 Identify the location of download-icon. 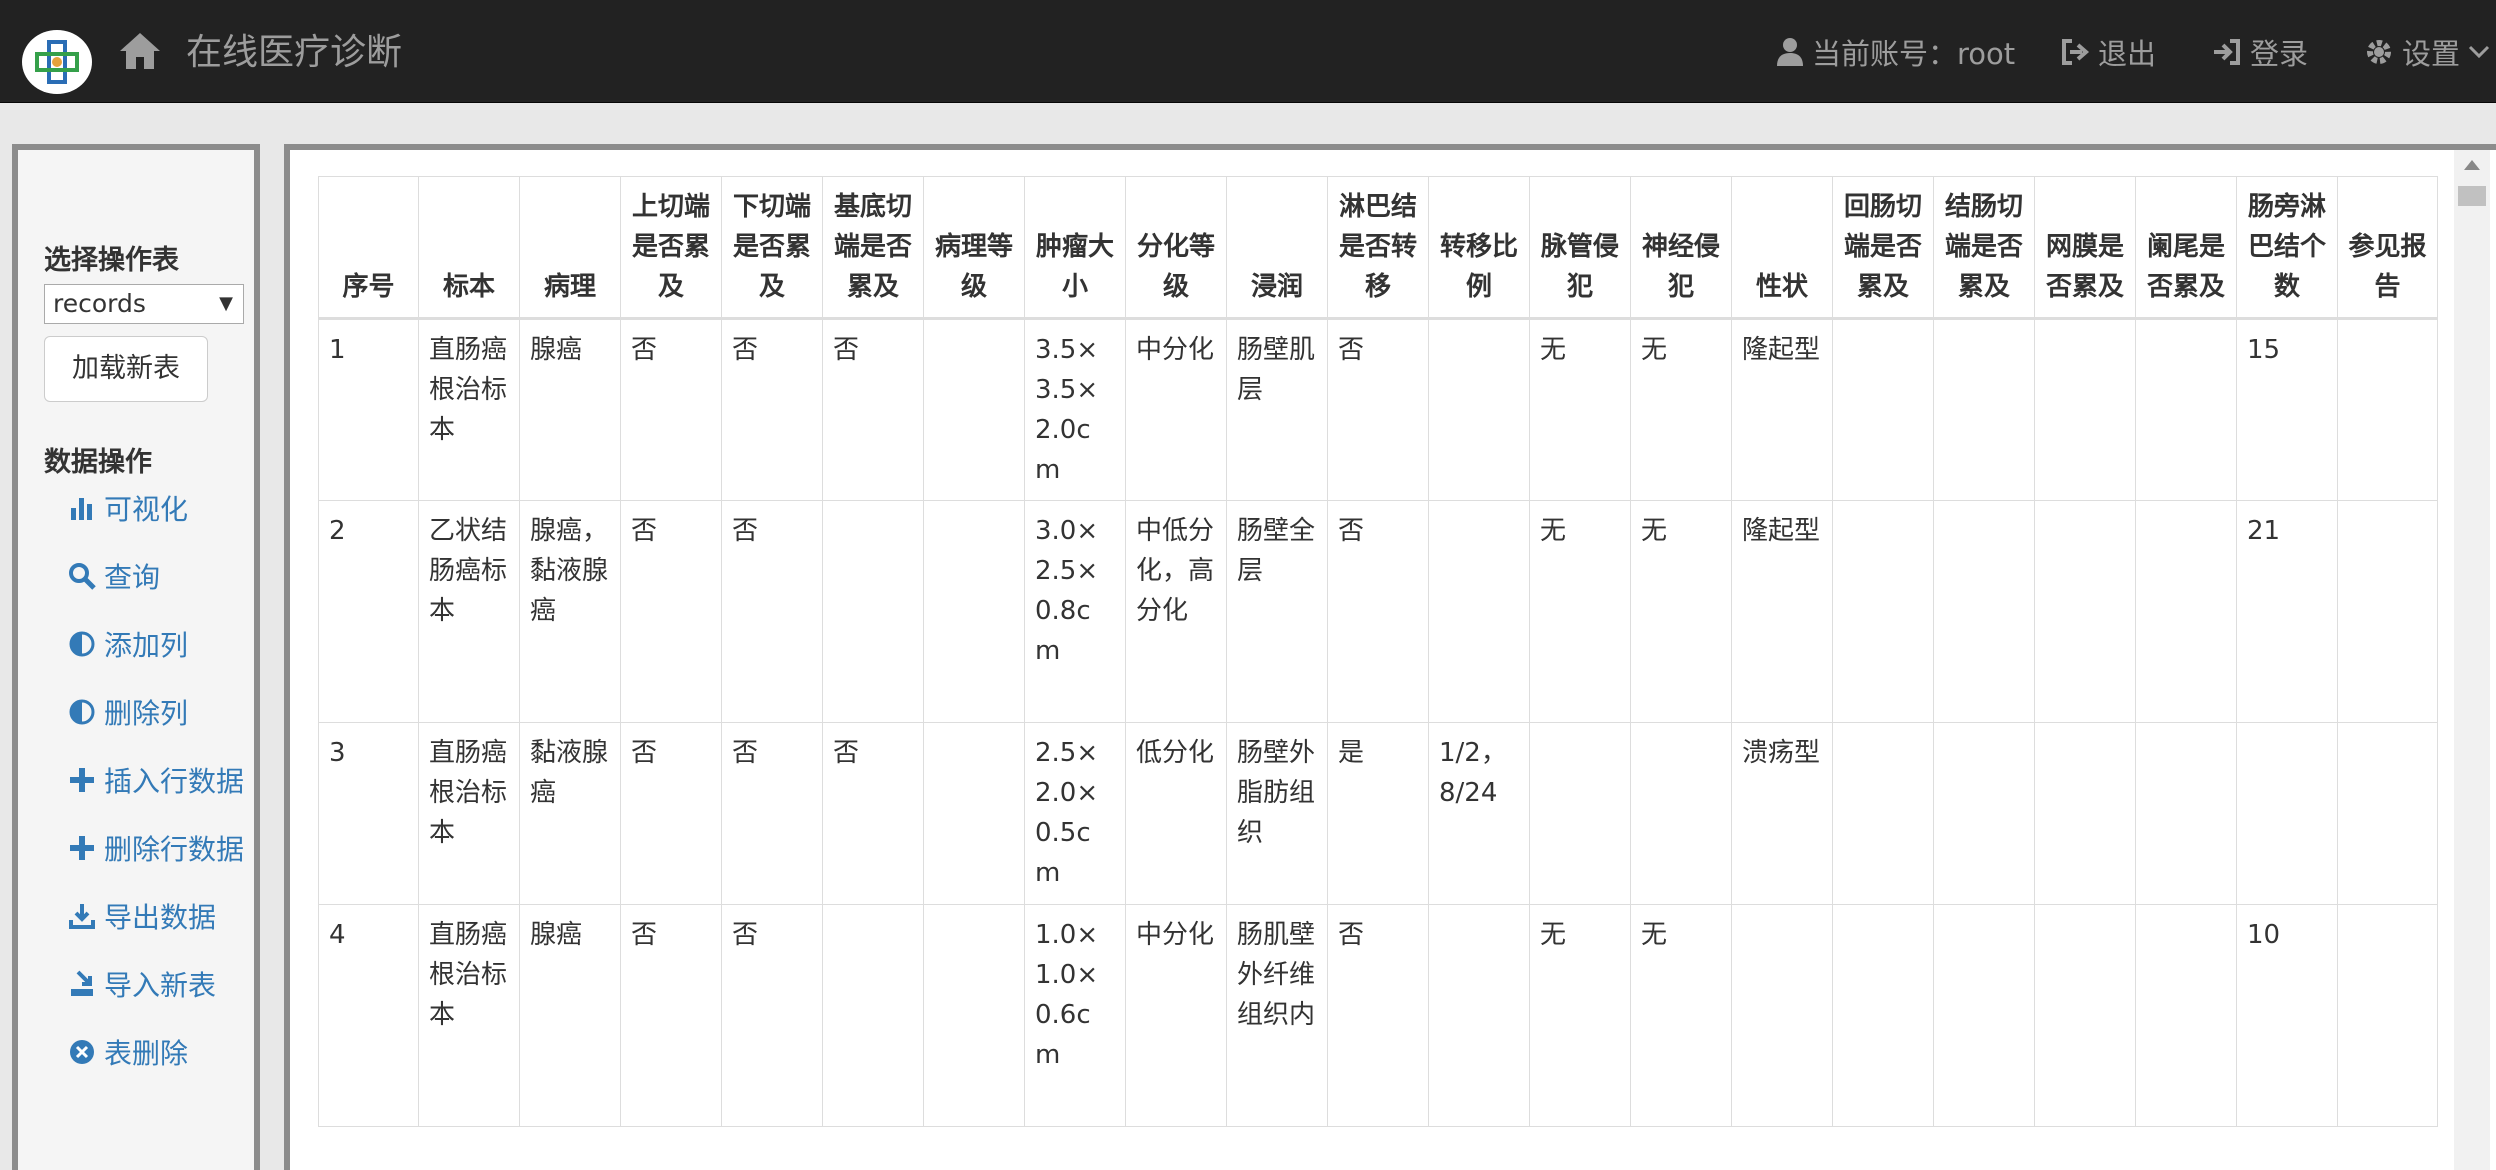
(82, 916).